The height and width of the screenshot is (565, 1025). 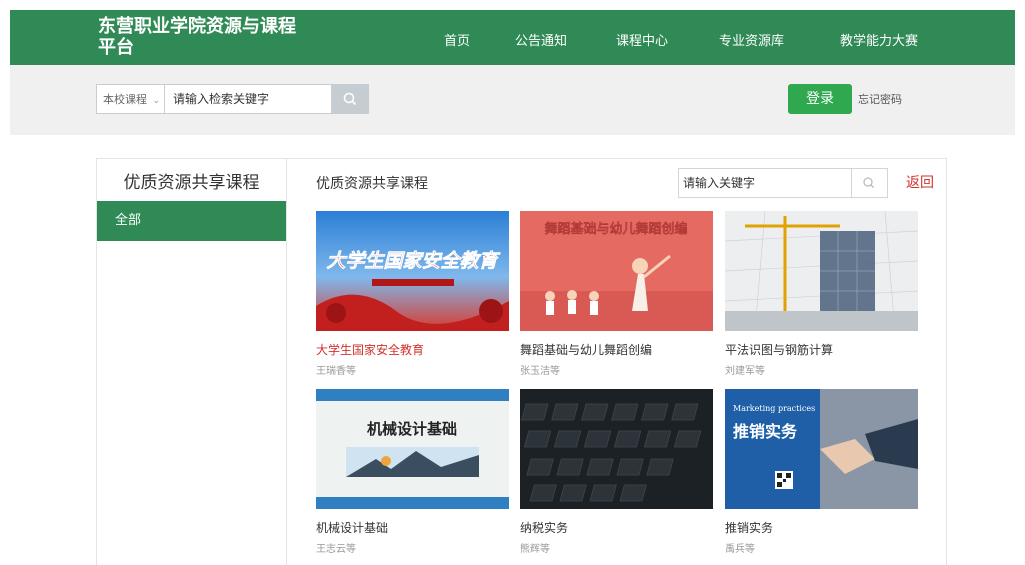 I want to click on course-cover: 大学生国家安全教育, so click(x=412, y=271).